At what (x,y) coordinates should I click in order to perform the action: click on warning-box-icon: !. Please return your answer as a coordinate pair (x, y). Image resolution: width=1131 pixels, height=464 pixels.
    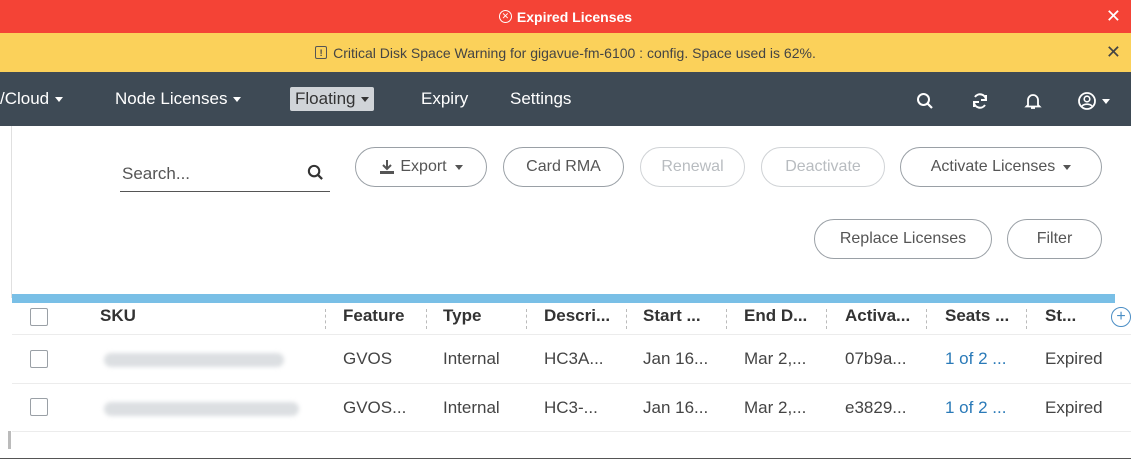
    Looking at the image, I should click on (321, 52).